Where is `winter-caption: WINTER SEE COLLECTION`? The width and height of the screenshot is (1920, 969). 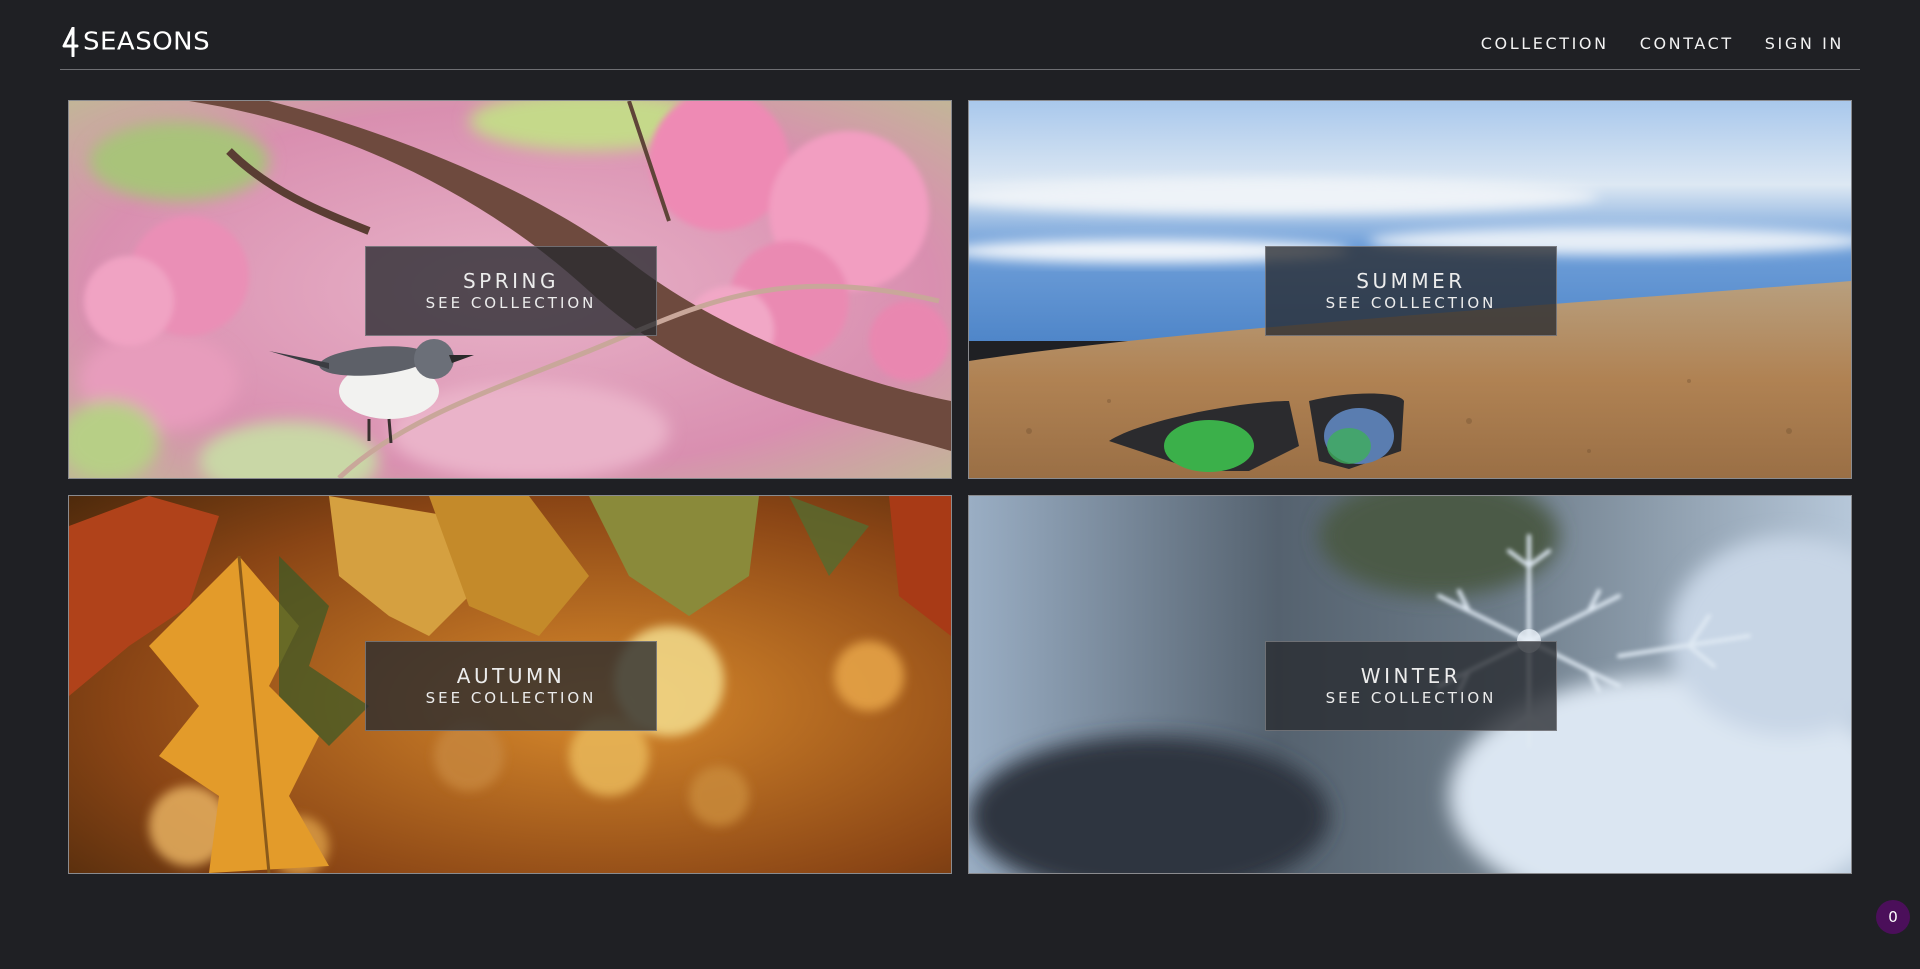 winter-caption: WINTER SEE COLLECTION is located at coordinates (1411, 686).